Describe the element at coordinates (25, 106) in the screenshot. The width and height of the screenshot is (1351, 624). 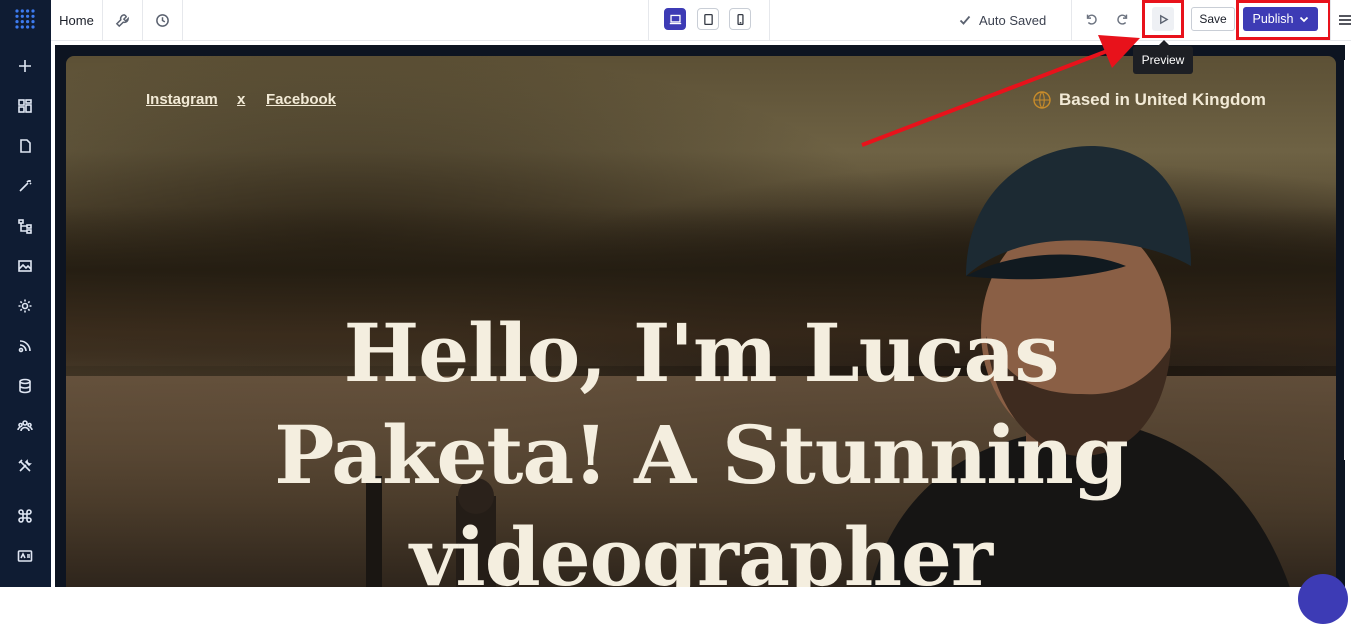
I see `grid-icon` at that location.